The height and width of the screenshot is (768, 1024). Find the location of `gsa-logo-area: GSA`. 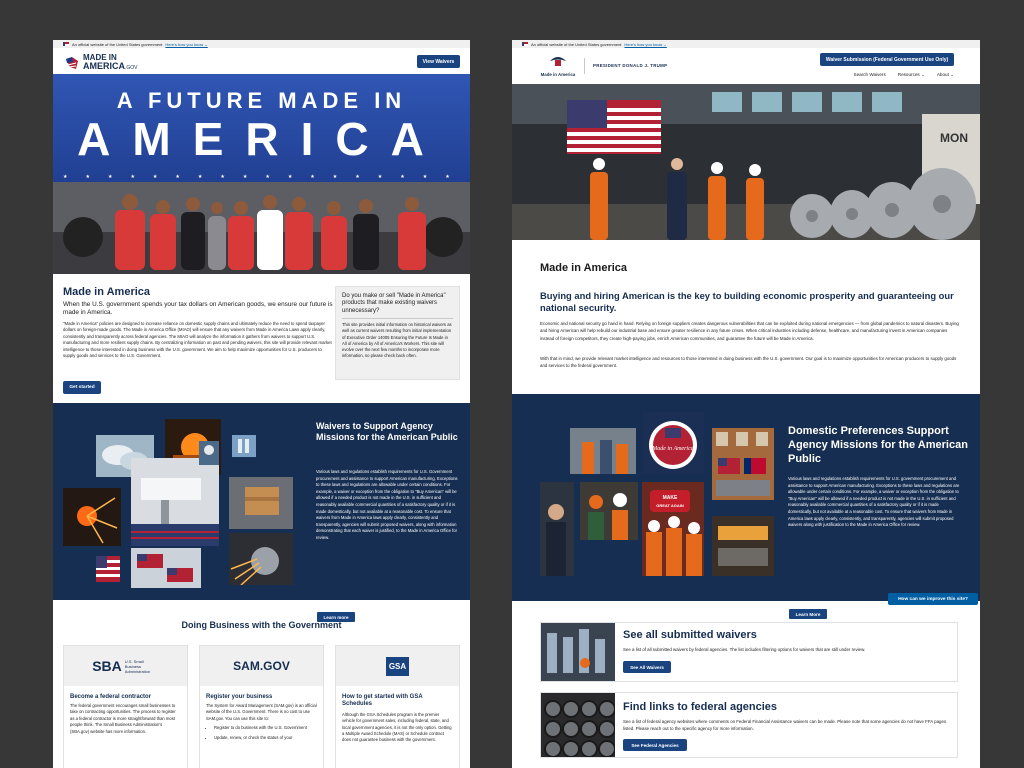

gsa-logo-area: GSA is located at coordinates (397, 666).